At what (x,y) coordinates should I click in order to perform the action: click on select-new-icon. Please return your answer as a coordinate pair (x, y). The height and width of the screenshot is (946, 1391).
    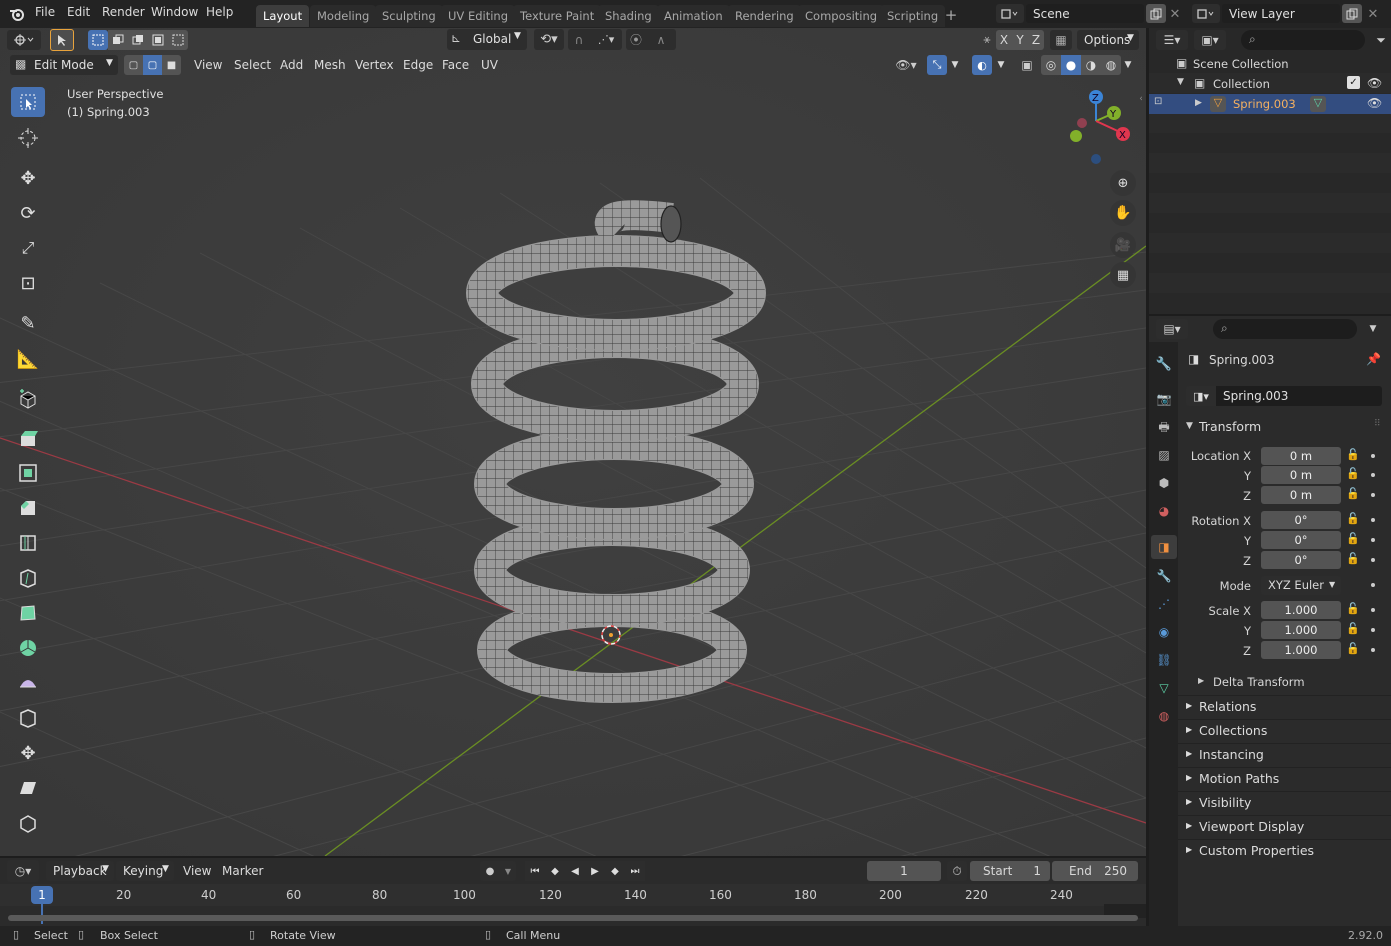
    Looking at the image, I should click on (98, 40).